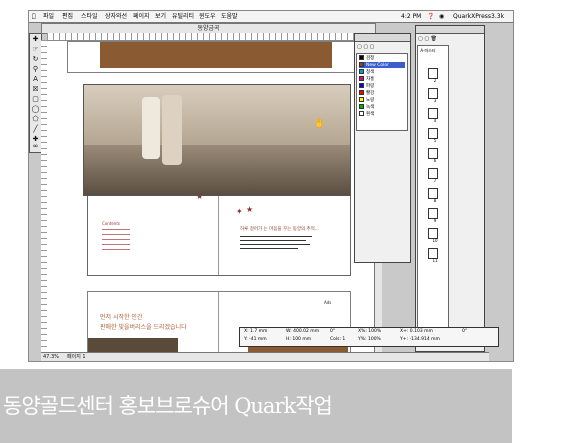  What do you see at coordinates (255, 340) in the screenshot?
I see `measure-y: Y: -41 mm` at bounding box center [255, 340].